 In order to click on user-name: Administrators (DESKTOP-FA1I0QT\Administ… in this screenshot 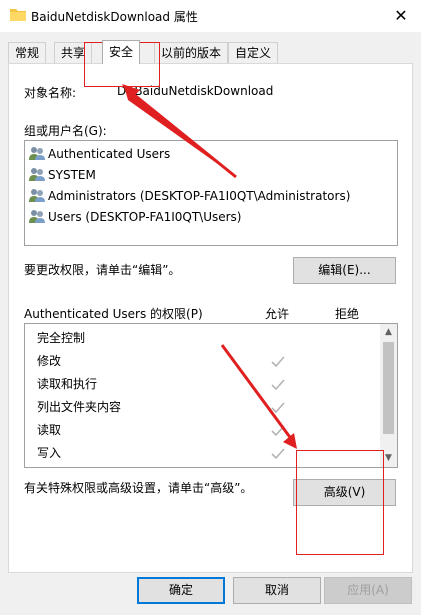, I will do `click(199, 196)`.